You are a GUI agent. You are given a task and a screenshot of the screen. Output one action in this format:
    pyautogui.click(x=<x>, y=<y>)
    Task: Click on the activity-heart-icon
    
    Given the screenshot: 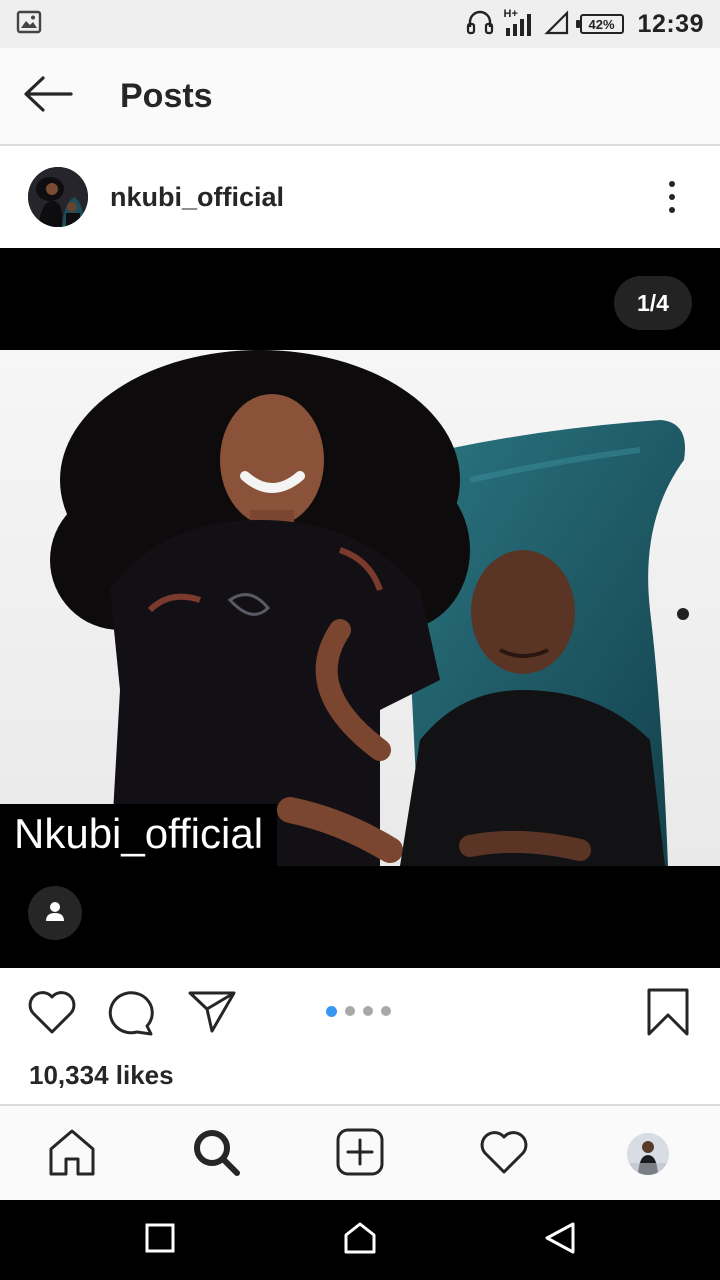 What is the action you would take?
    pyautogui.click(x=504, y=1154)
    